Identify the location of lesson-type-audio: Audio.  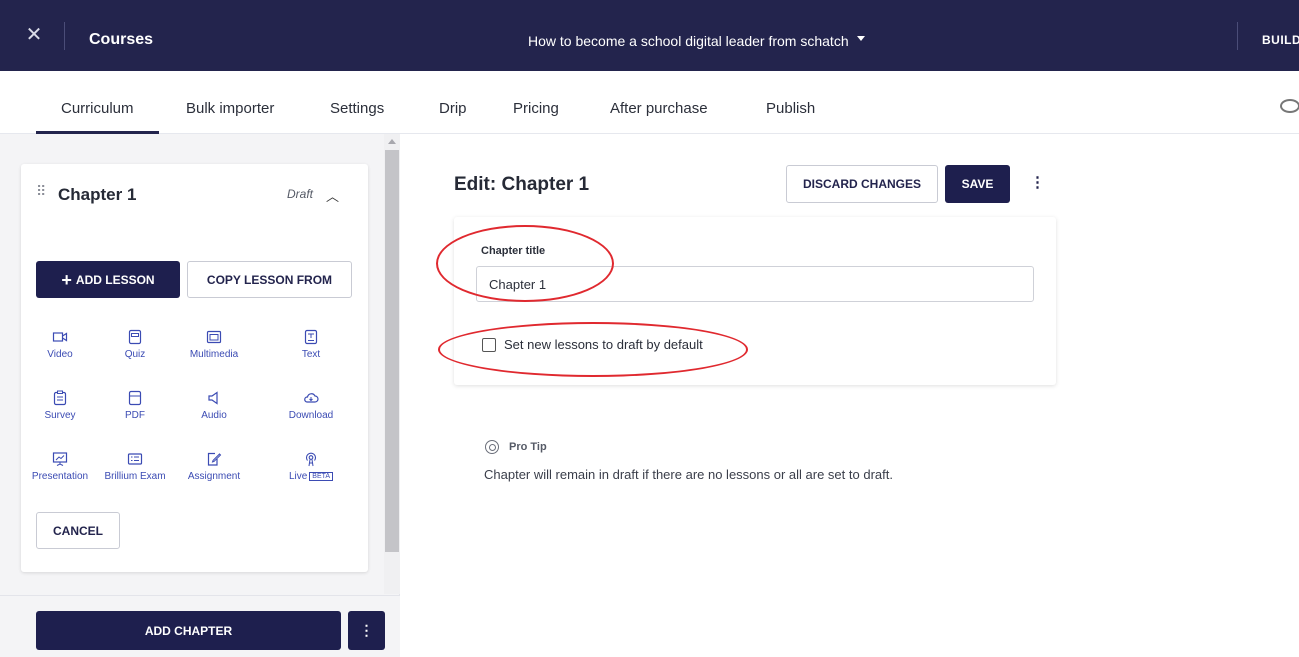
(214, 405).